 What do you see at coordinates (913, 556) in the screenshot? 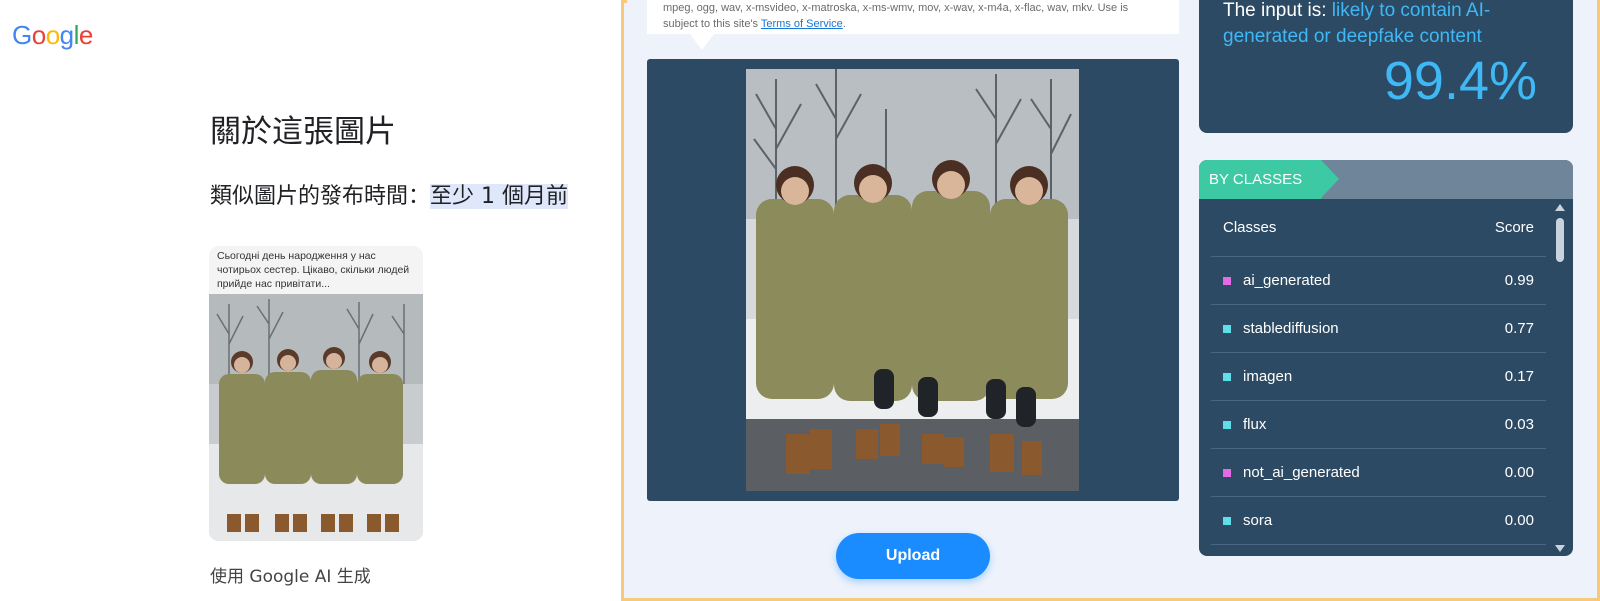
I see `upload-button: Upload` at bounding box center [913, 556].